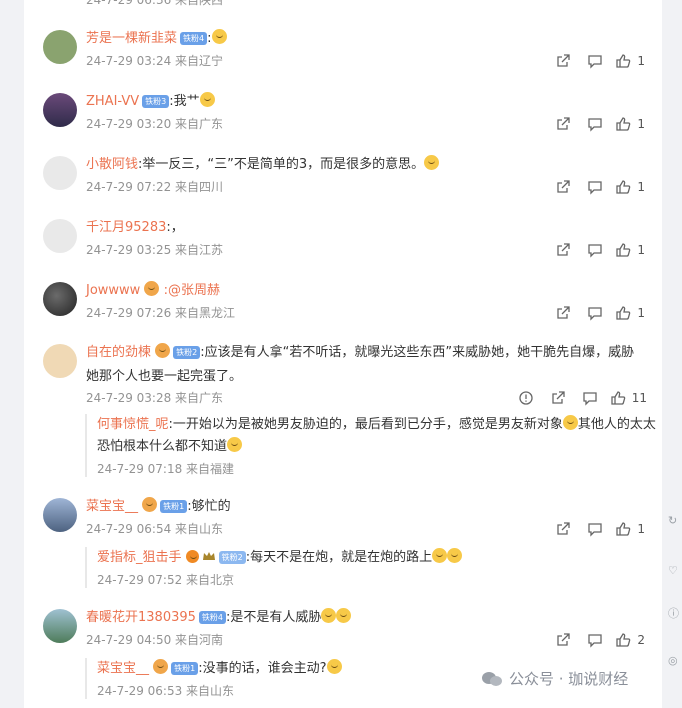  Describe the element at coordinates (209, 506) in the screenshot. I see `comment-body: :够忙的` at that location.